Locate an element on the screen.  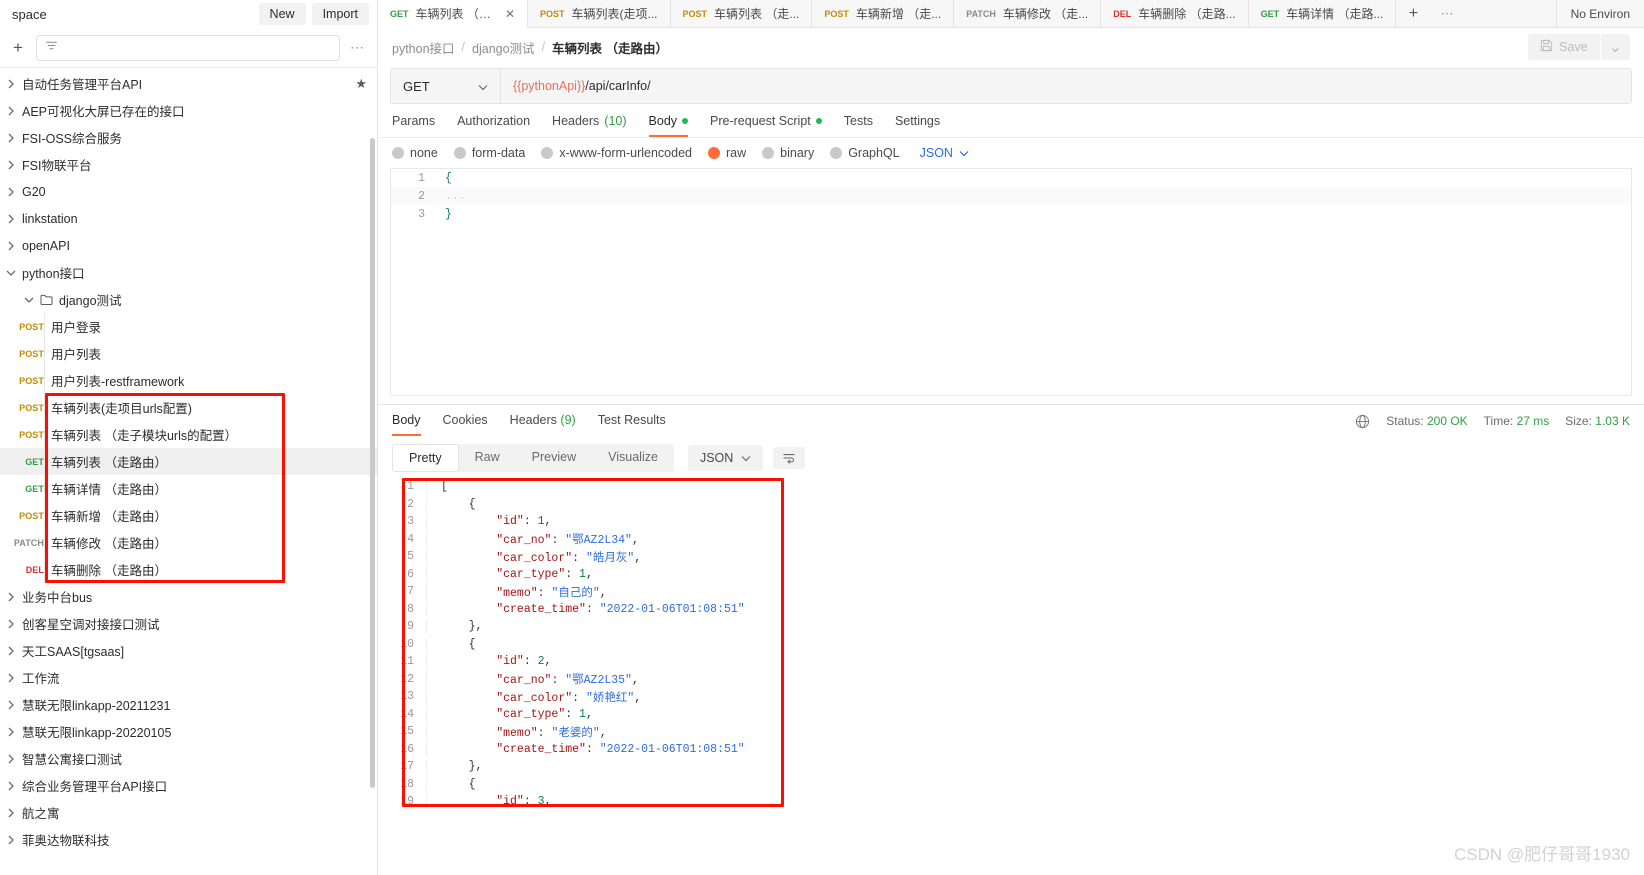
collection-item: AEP可视化大屏已存在的接口 is located at coordinates (188, 110).